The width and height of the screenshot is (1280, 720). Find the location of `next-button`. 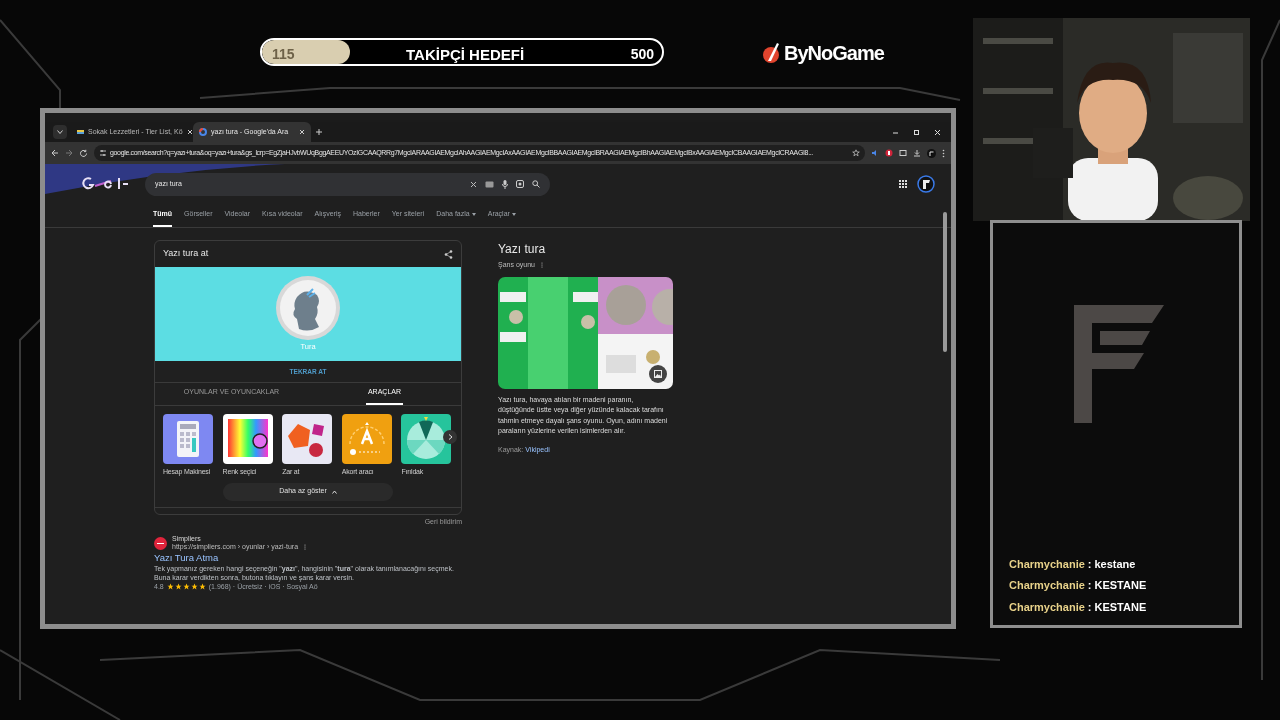

next-button is located at coordinates (450, 437).